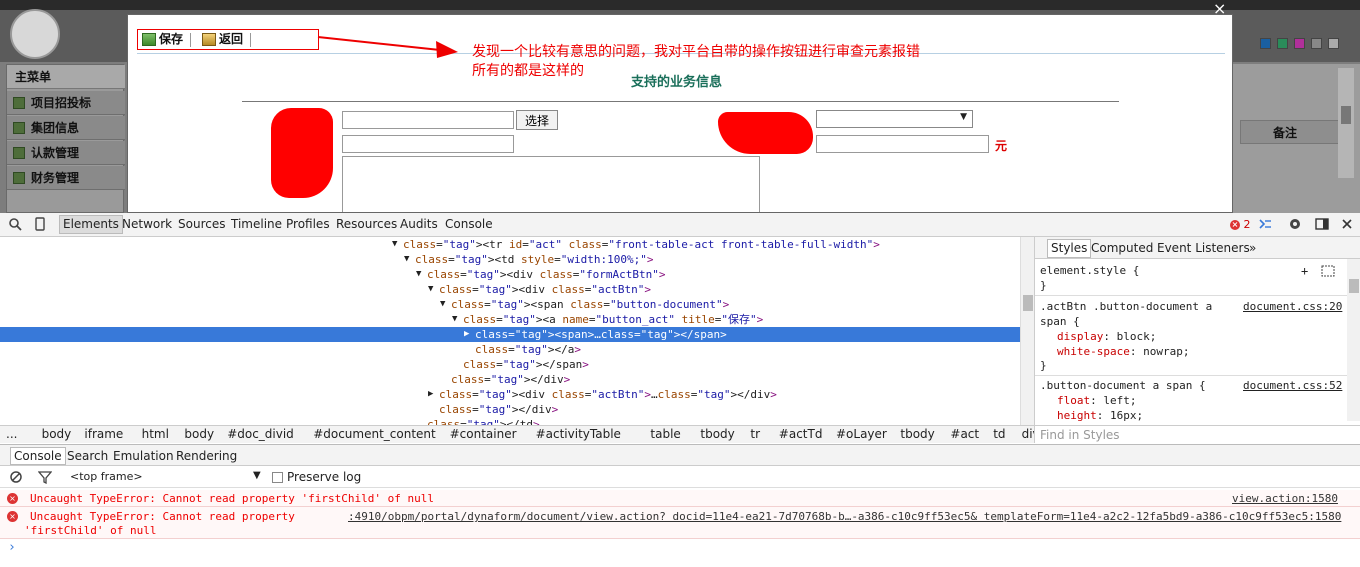 The height and width of the screenshot is (567, 1360). I want to click on add-rule-icon: +, so click(1304, 271).